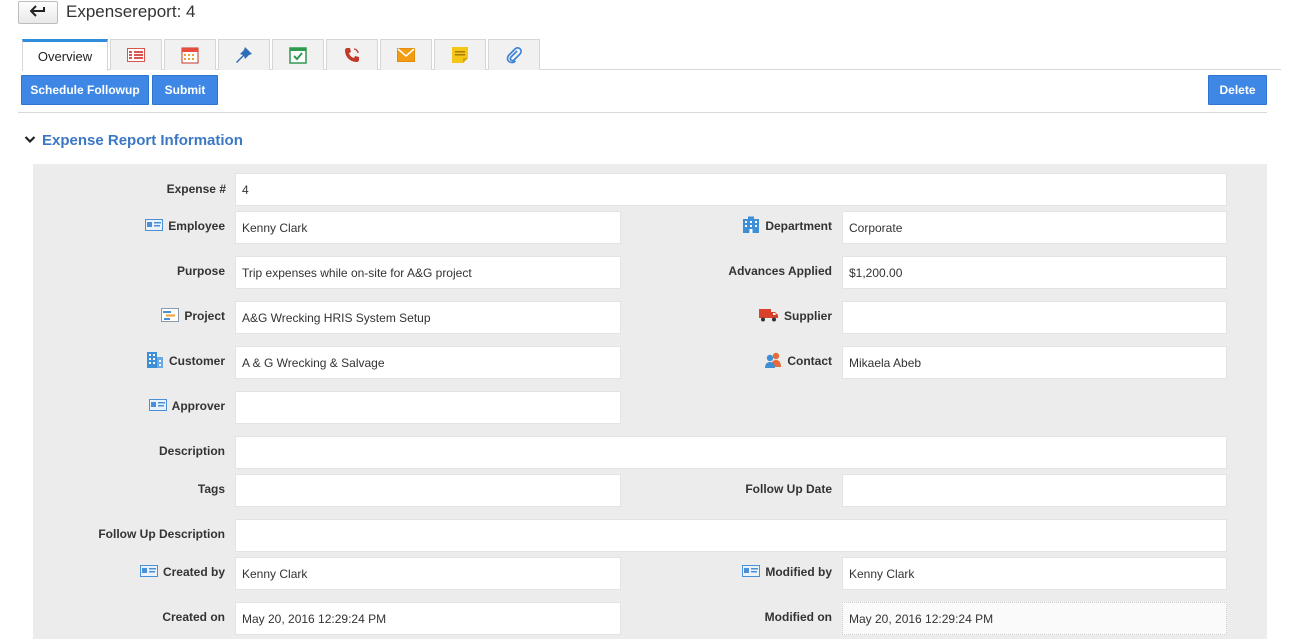 This screenshot has height=639, width=1295. I want to click on modified-on-label: Modified on, so click(798, 617).